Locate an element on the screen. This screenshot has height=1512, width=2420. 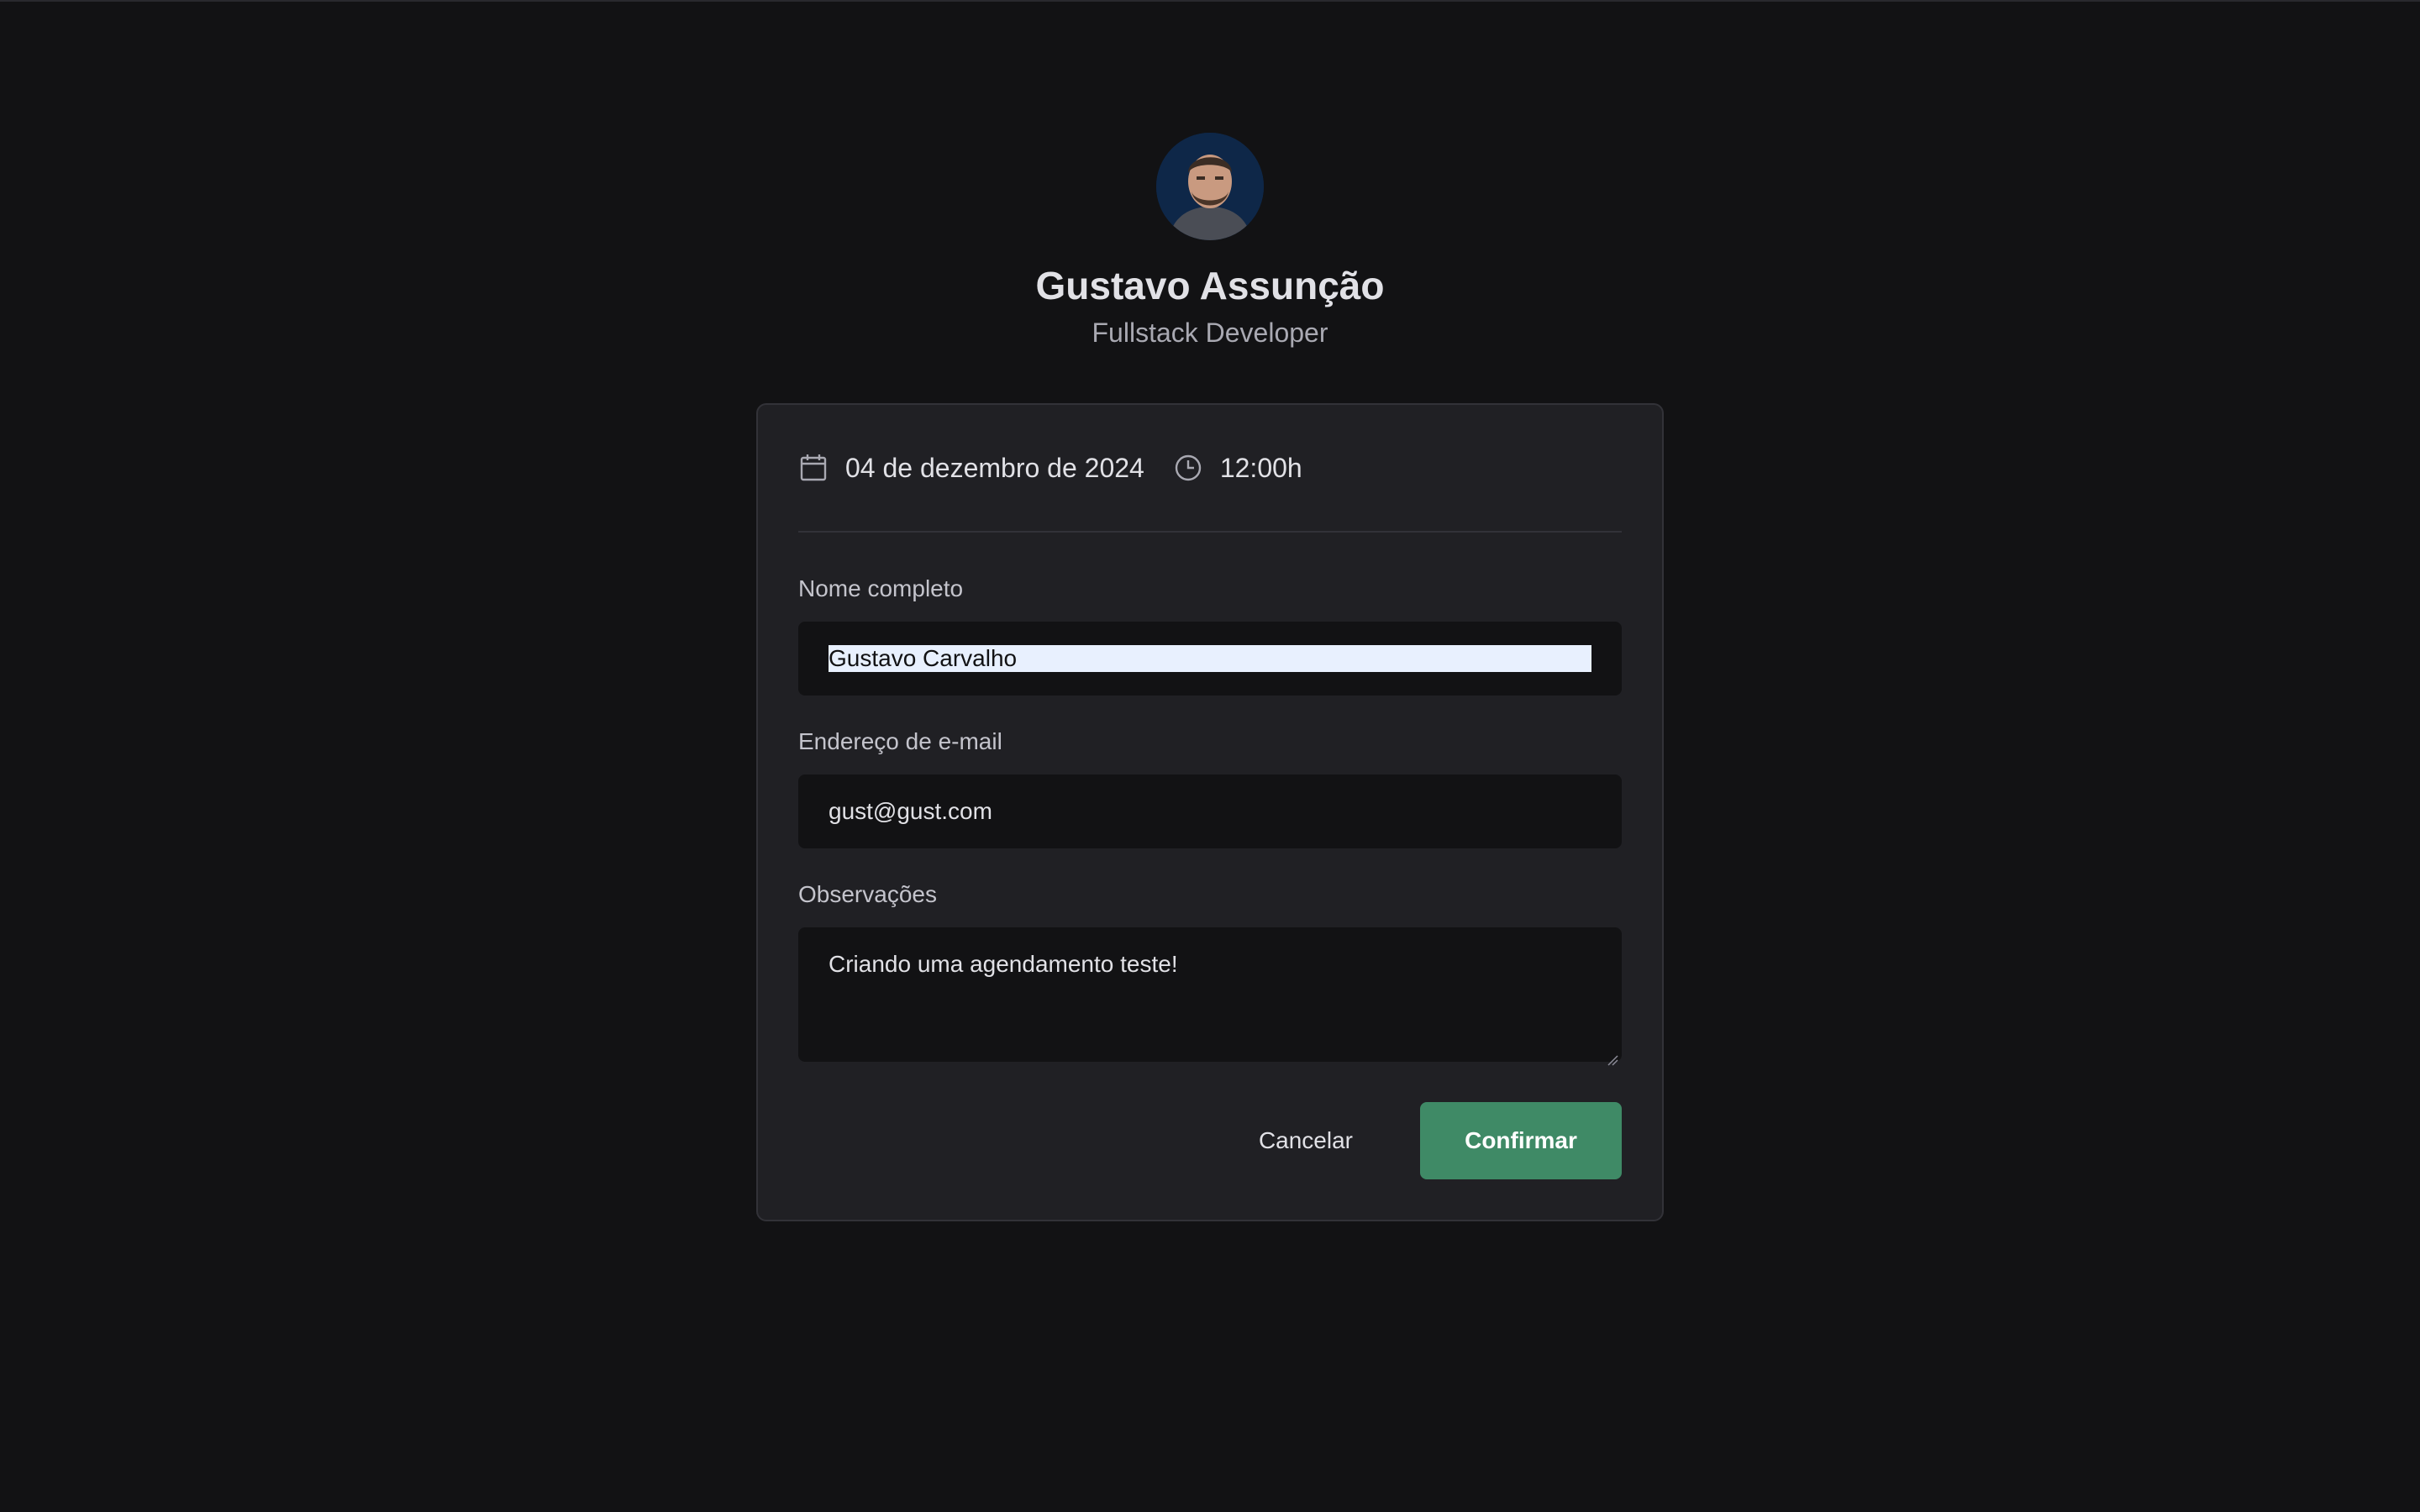
name-field: Gustavo Carvalho is located at coordinates (1210, 659).